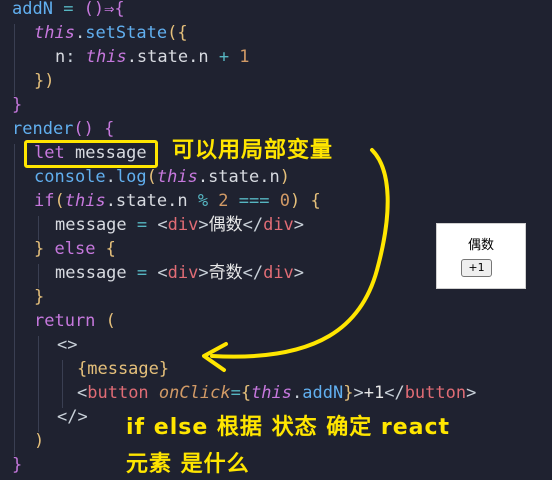  I want to click on annotation-explain-line1: if else 根据 状态 确定 react, so click(288, 427).